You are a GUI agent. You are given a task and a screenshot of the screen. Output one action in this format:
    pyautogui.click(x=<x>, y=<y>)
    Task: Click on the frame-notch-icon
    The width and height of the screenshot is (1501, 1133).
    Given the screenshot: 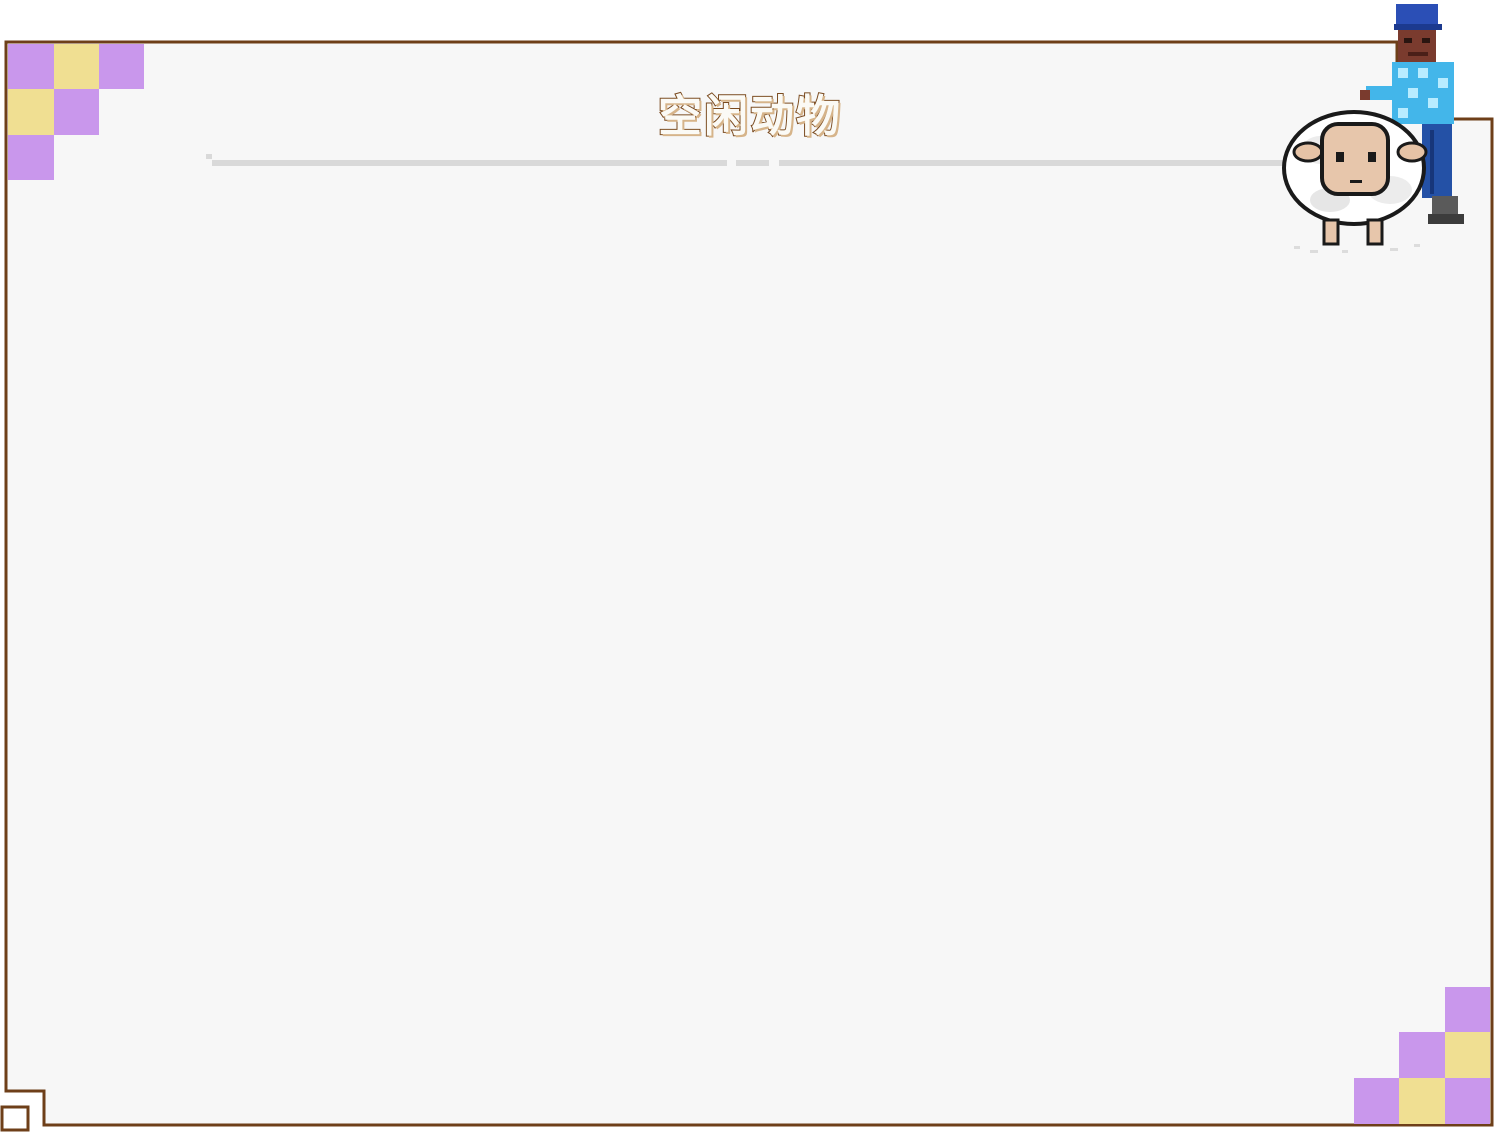 What is the action you would take?
    pyautogui.click(x=15, y=1118)
    